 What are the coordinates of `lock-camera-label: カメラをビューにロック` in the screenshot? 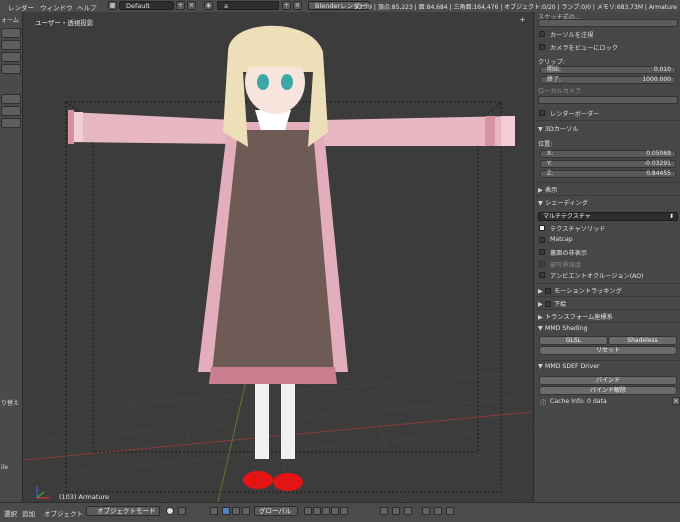 It's located at (584, 48).